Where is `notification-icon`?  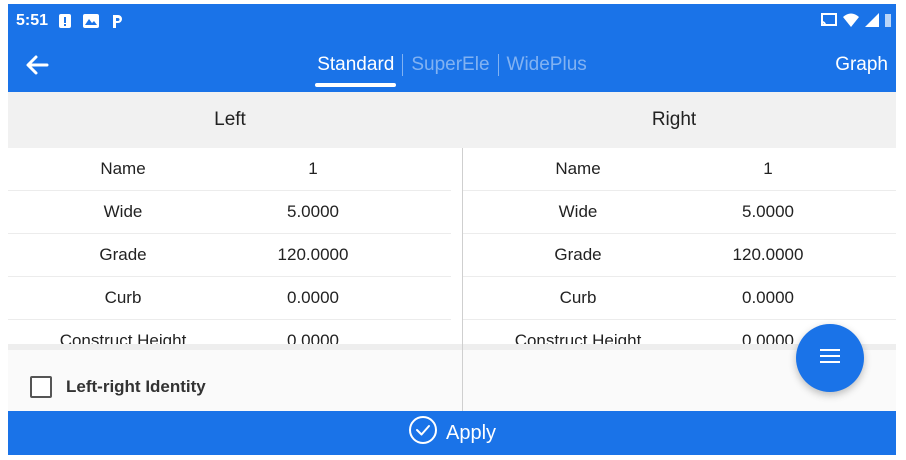 notification-icon is located at coordinates (65, 21).